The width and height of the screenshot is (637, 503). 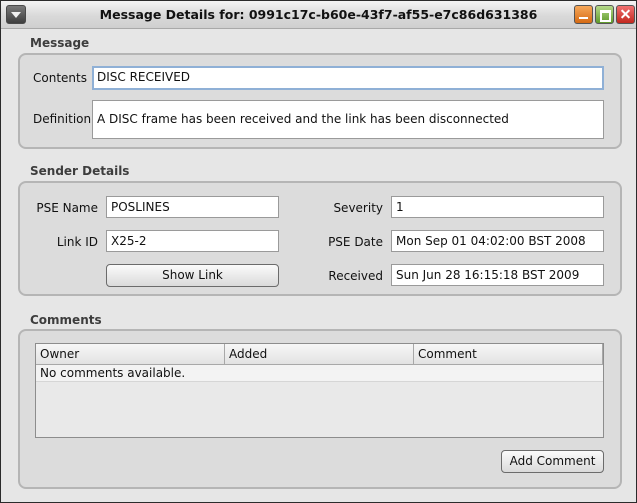 I want to click on contents-label: Contents, so click(x=60, y=78).